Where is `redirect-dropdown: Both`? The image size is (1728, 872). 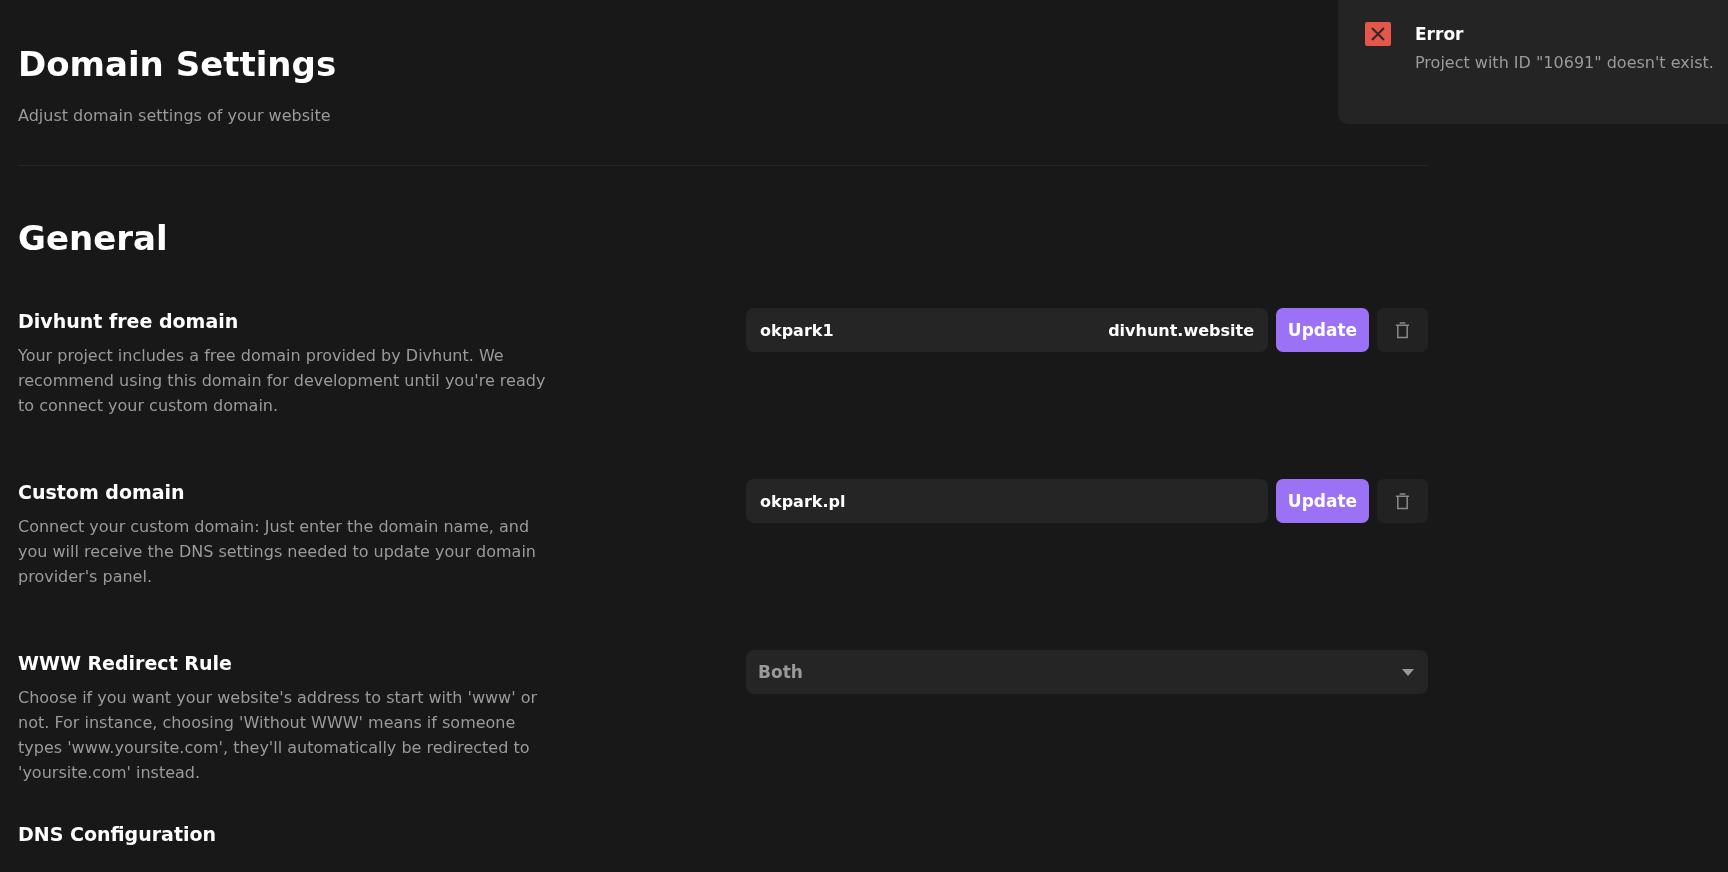
redirect-dropdown: Both is located at coordinates (1087, 672).